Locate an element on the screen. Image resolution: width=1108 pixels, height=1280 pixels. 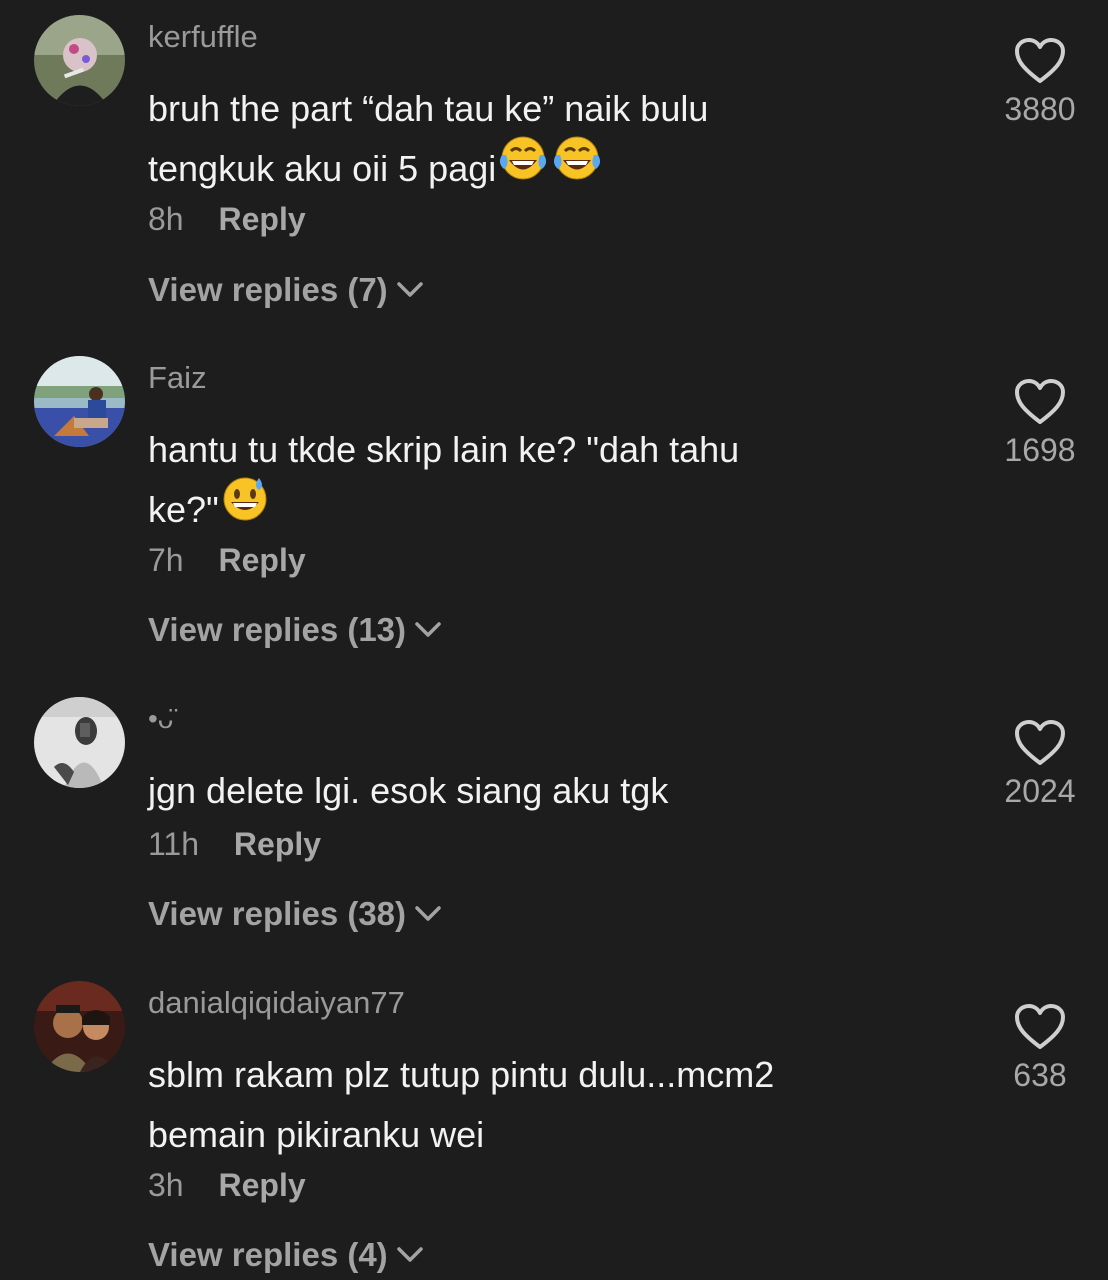
comment-meta: 11h Reply is located at coordinates (234, 844).